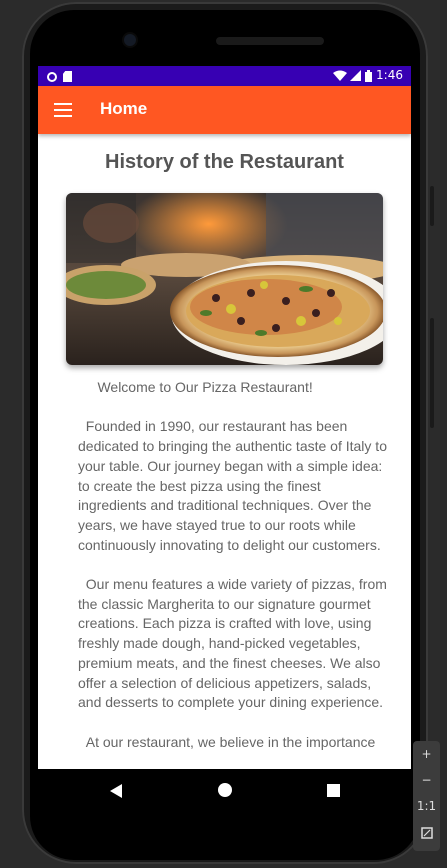 Image resolution: width=447 pixels, height=868 pixels. Describe the element at coordinates (116, 791) in the screenshot. I see `back-icon` at that location.